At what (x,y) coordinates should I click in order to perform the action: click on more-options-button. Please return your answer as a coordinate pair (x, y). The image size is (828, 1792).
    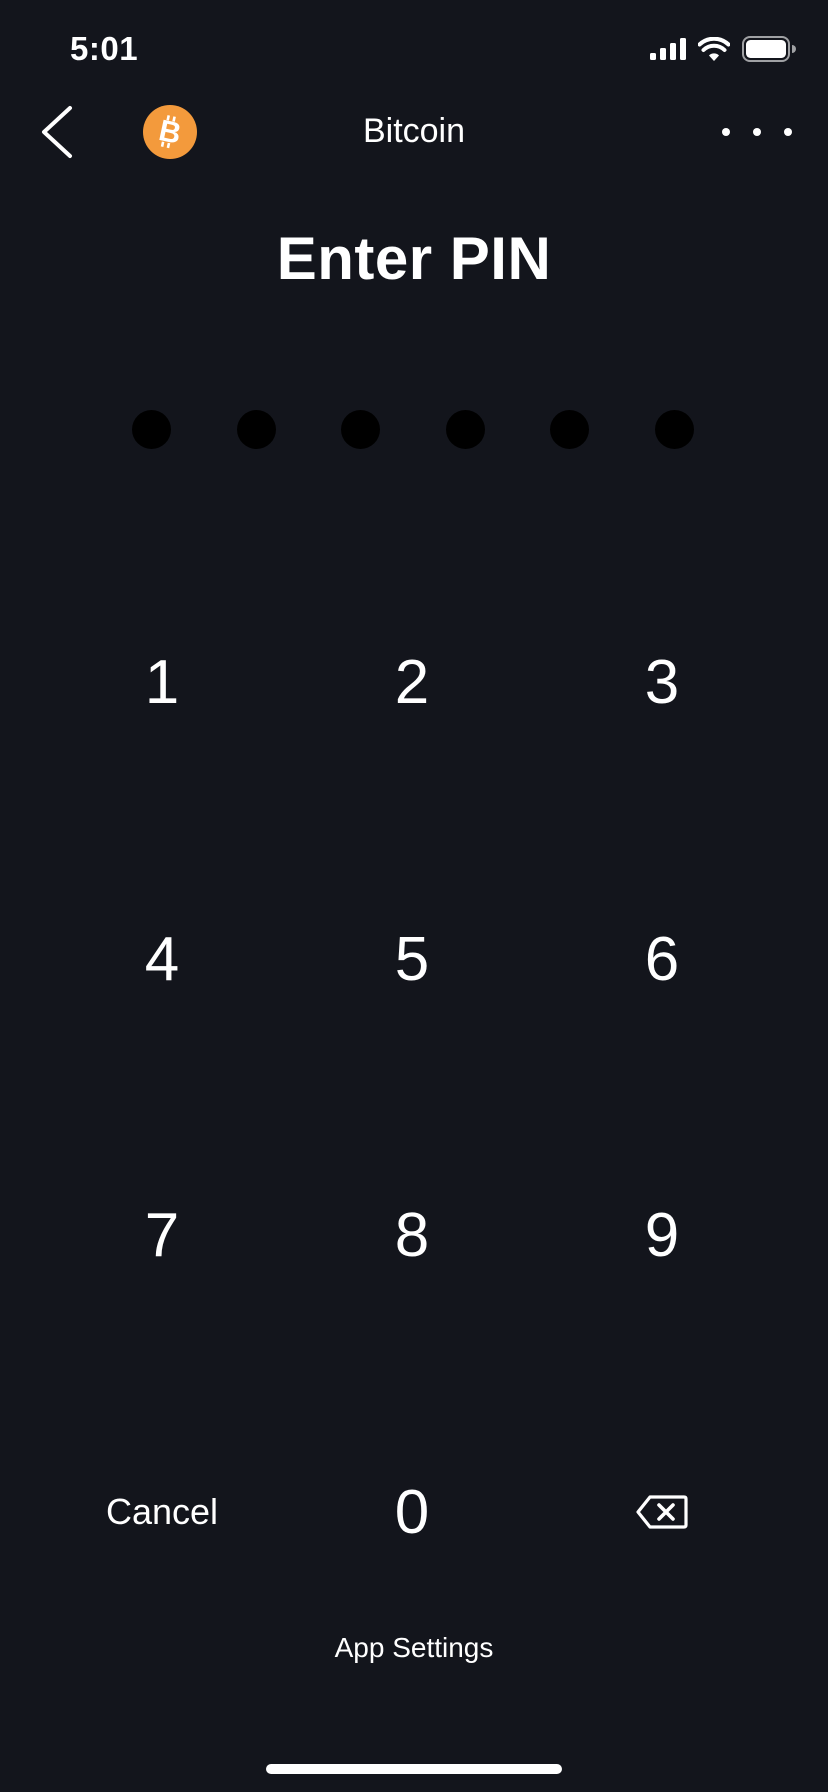
    Looking at the image, I should click on (757, 132).